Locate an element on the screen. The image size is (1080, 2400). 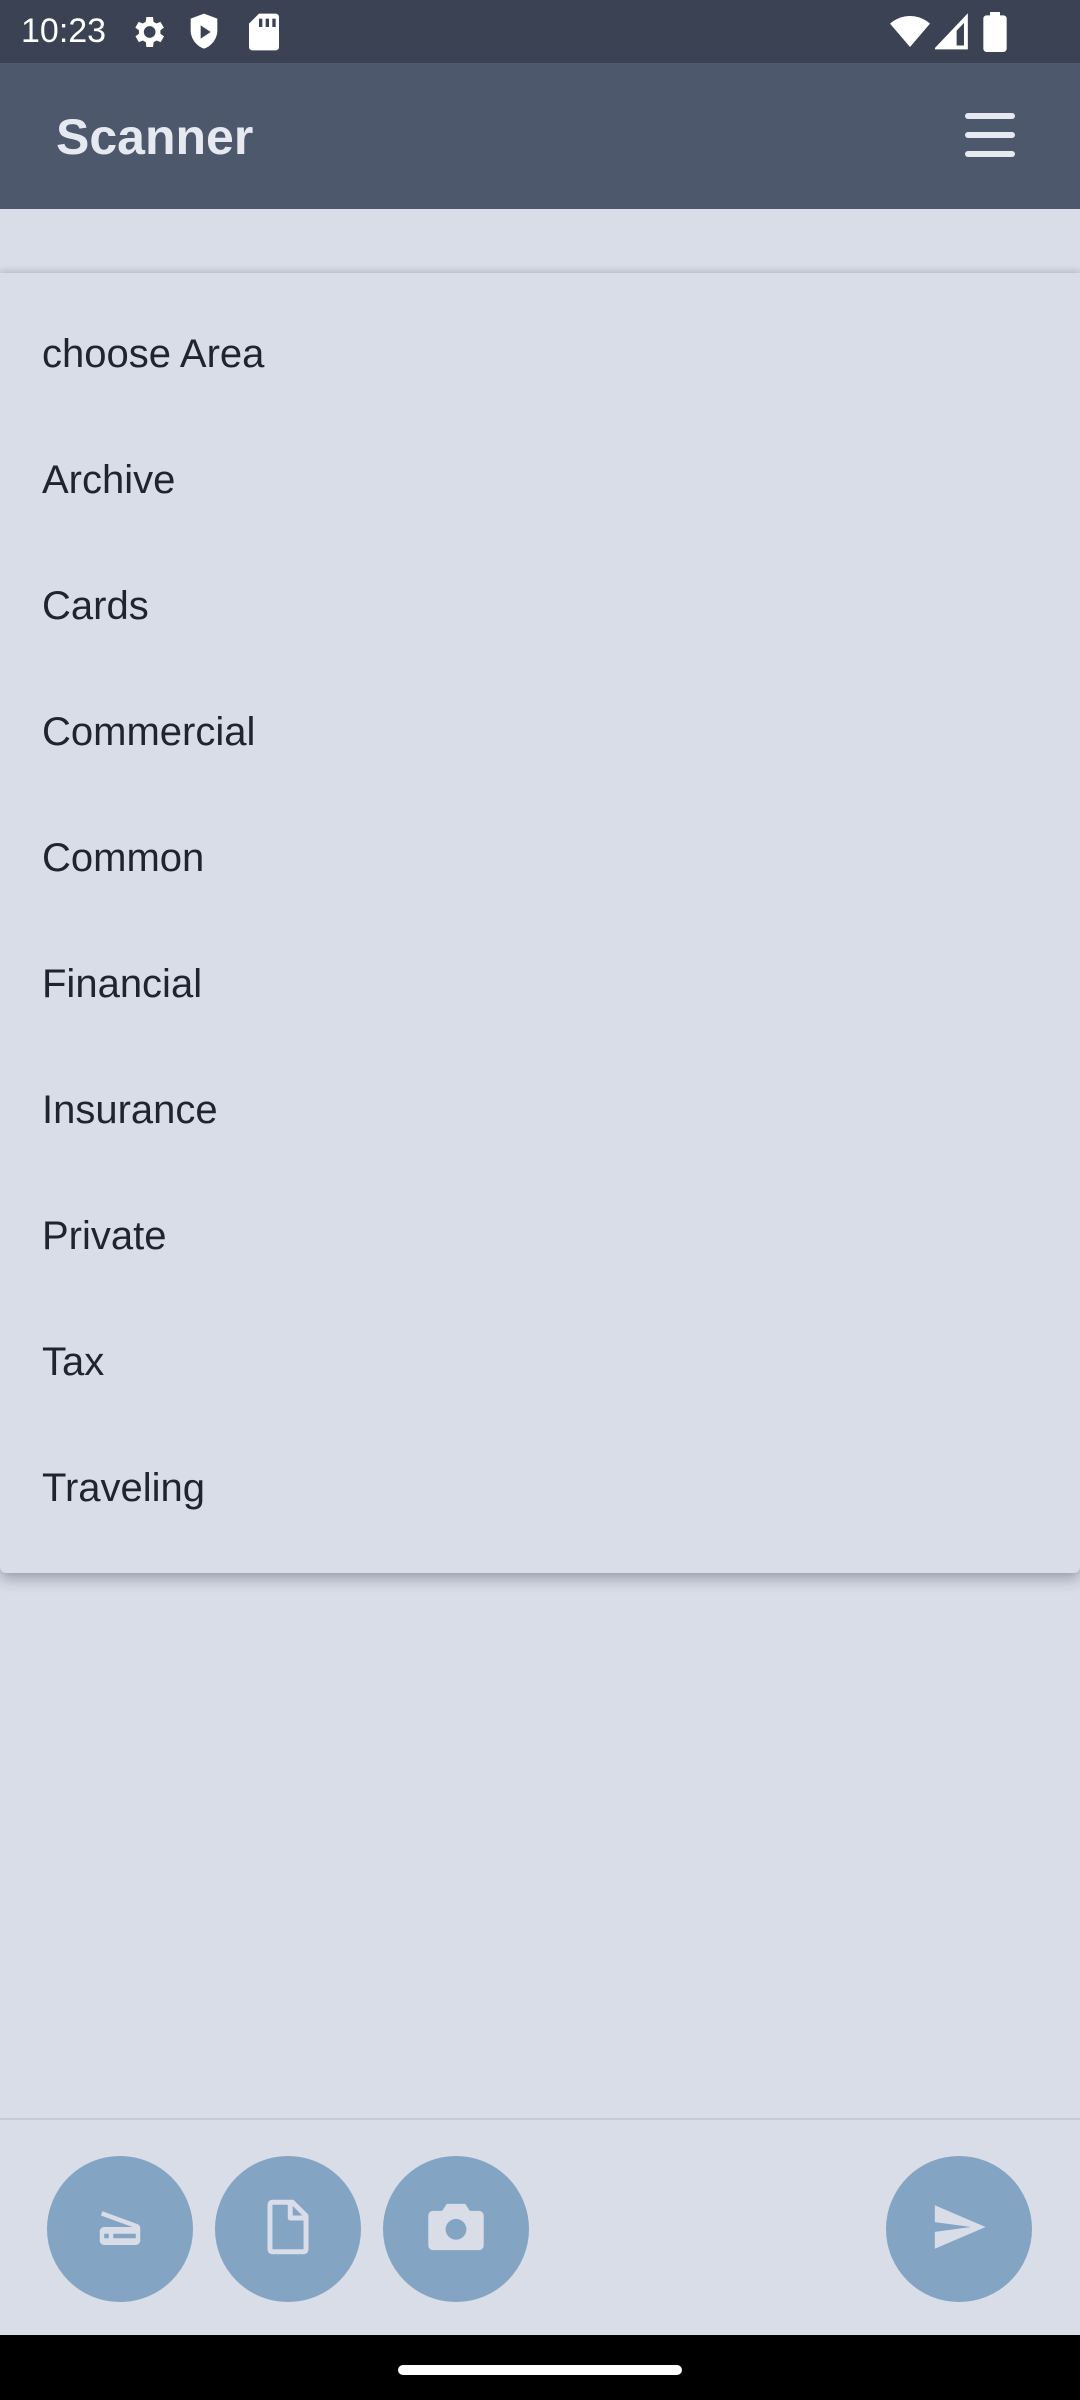
dropdown-item-archive: Archive is located at coordinates (540, 480).